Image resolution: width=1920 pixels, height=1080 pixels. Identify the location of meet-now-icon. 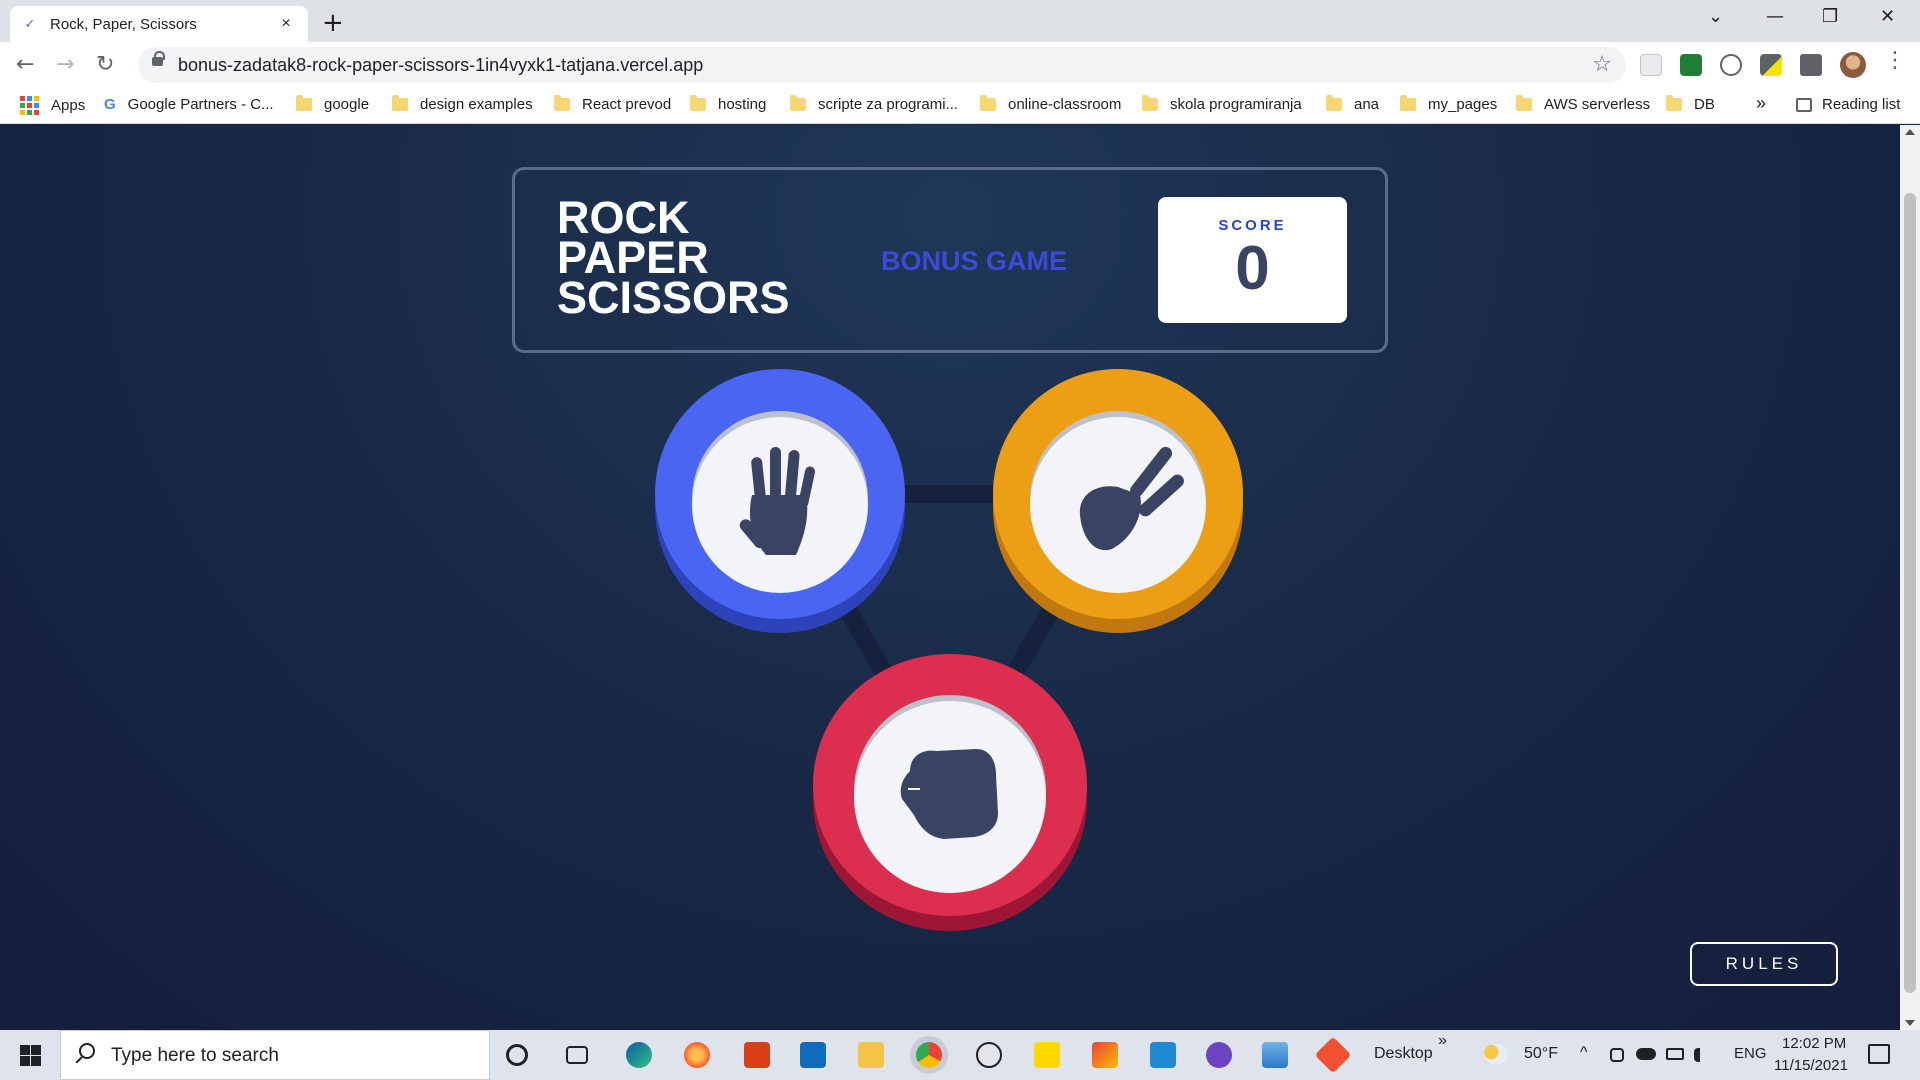
(1617, 1055).